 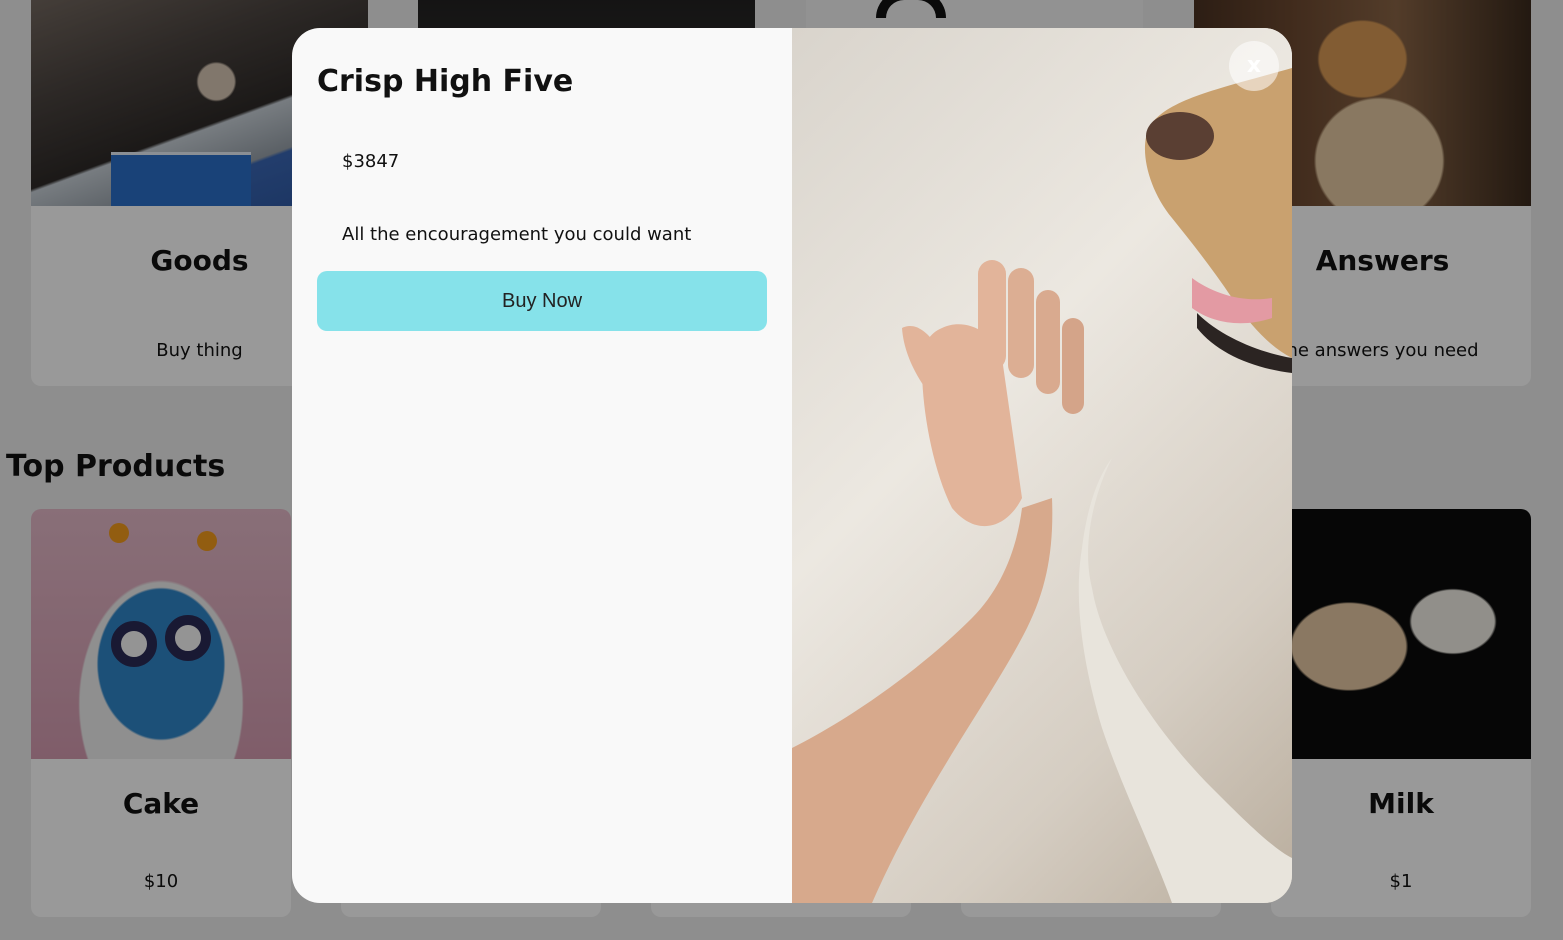 What do you see at coordinates (371, 161) in the screenshot?
I see `modal-price: $3847` at bounding box center [371, 161].